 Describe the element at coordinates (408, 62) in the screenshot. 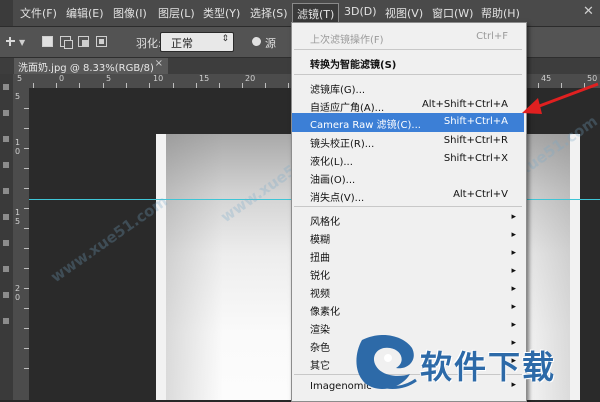

I see `menu-item-convert-smart-filter: 转换为智能滤镜(S)` at that location.